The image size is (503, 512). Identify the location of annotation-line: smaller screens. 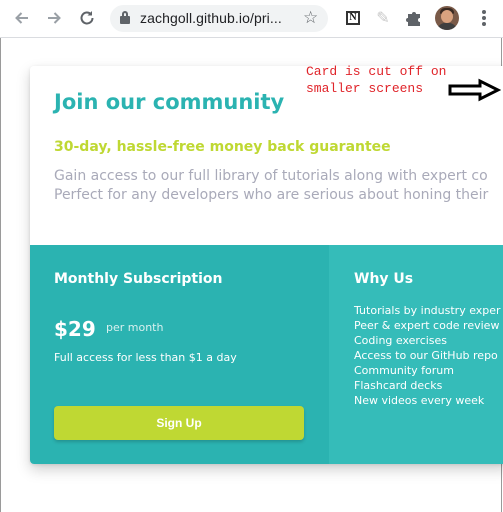
(365, 88).